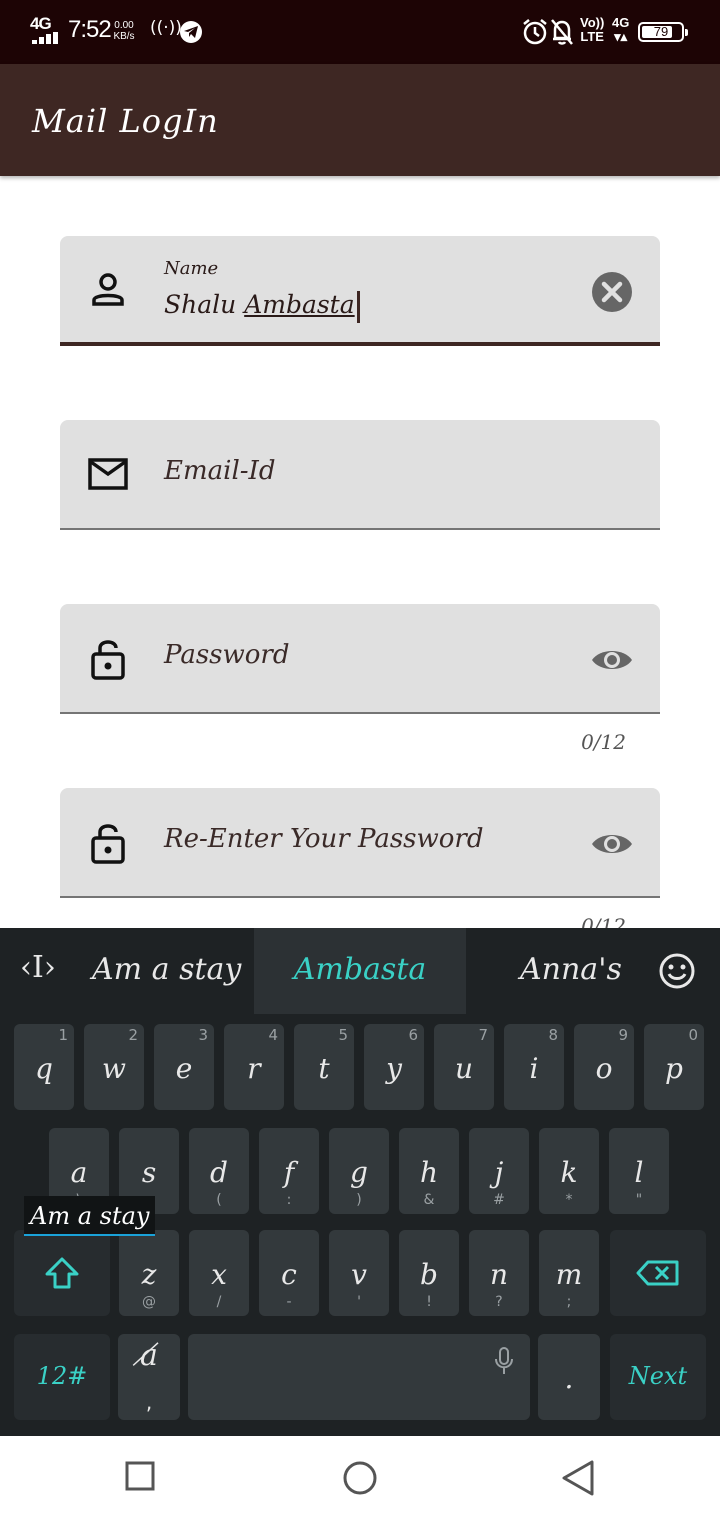 The width and height of the screenshot is (720, 1520). What do you see at coordinates (603, 742) in the screenshot?
I see `password-counter: 0/12` at bounding box center [603, 742].